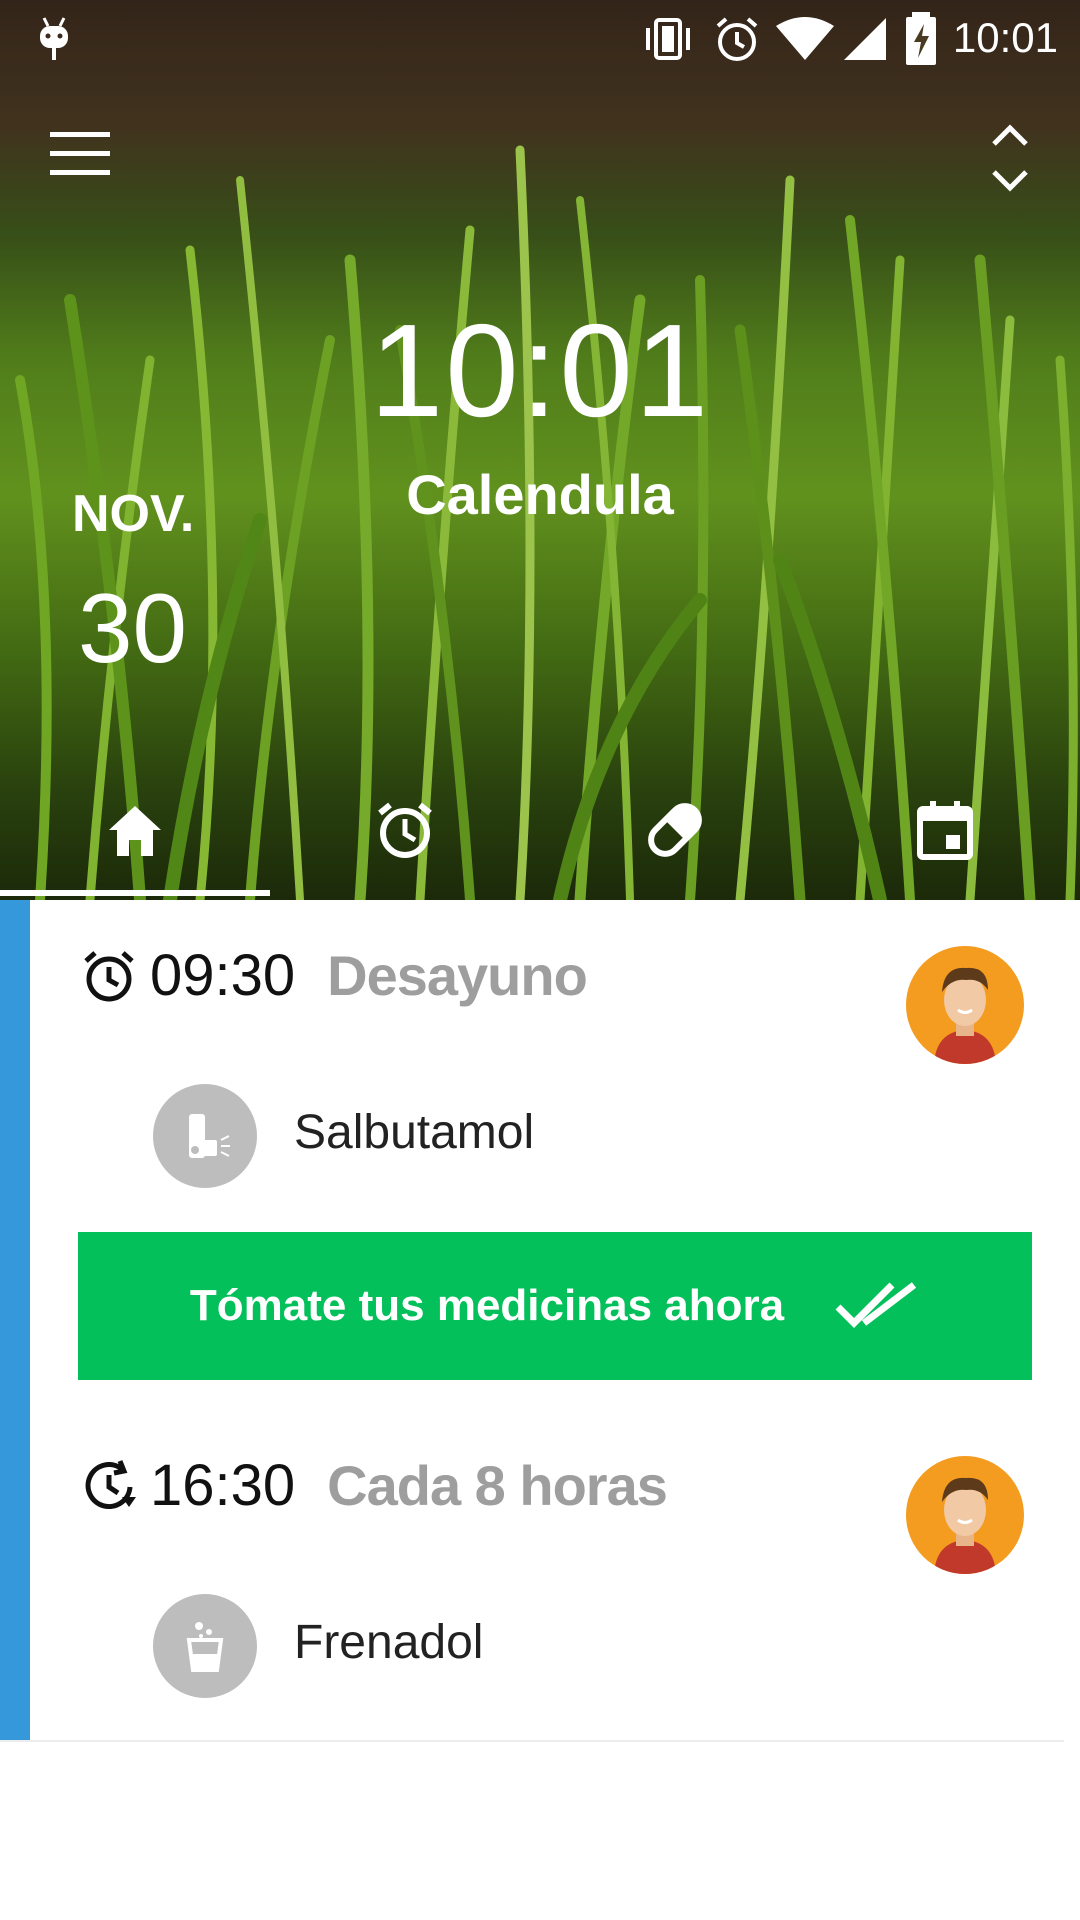 The image size is (1080, 1920). I want to click on date-month: NOV., so click(133, 514).